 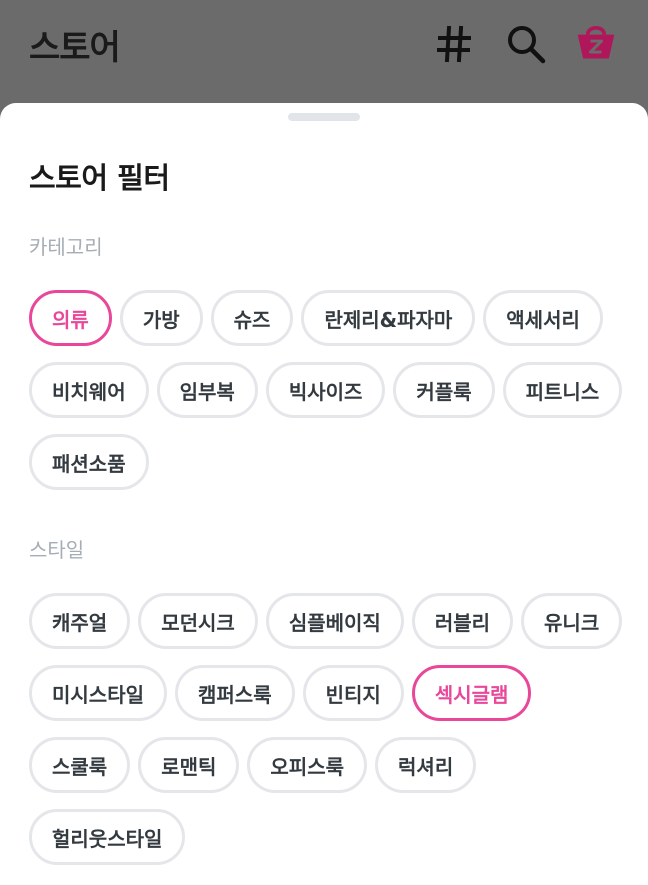 What do you see at coordinates (57, 550) in the screenshot?
I see `style-section-label: 스타일` at bounding box center [57, 550].